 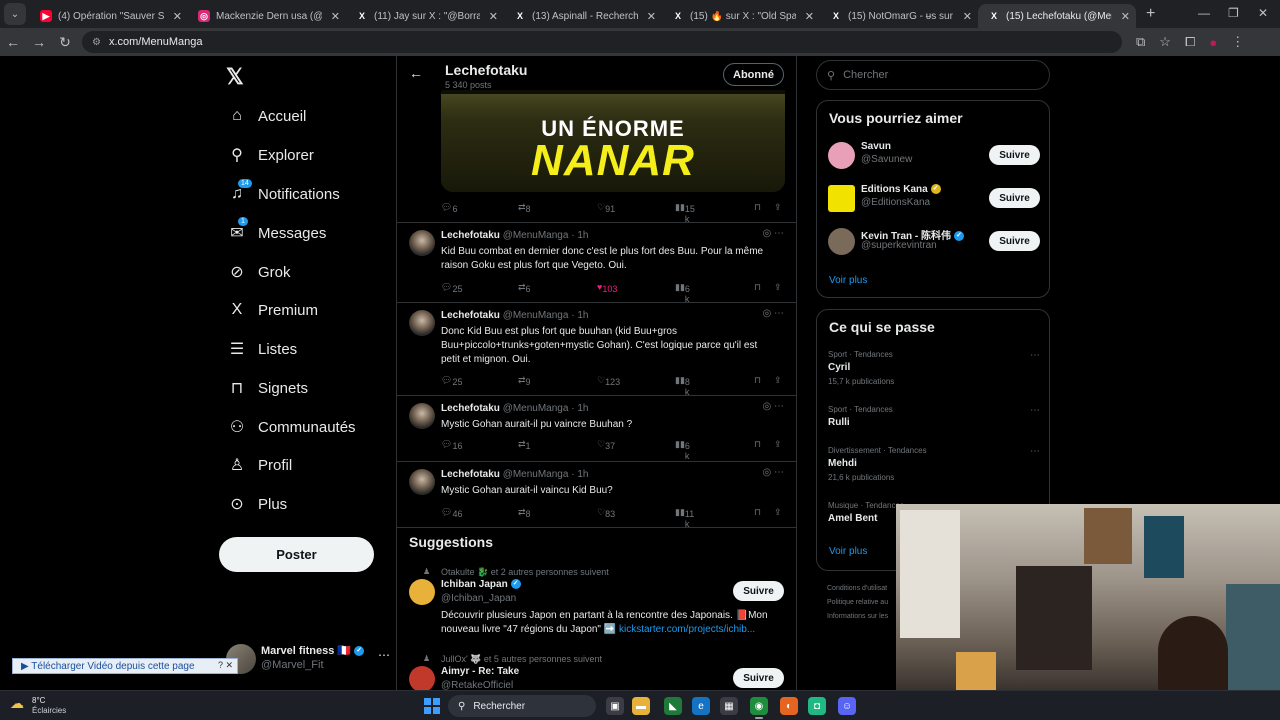 What do you see at coordinates (857, 589) in the screenshot?
I see `footer-link: Conditions d'utilisat` at bounding box center [857, 589].